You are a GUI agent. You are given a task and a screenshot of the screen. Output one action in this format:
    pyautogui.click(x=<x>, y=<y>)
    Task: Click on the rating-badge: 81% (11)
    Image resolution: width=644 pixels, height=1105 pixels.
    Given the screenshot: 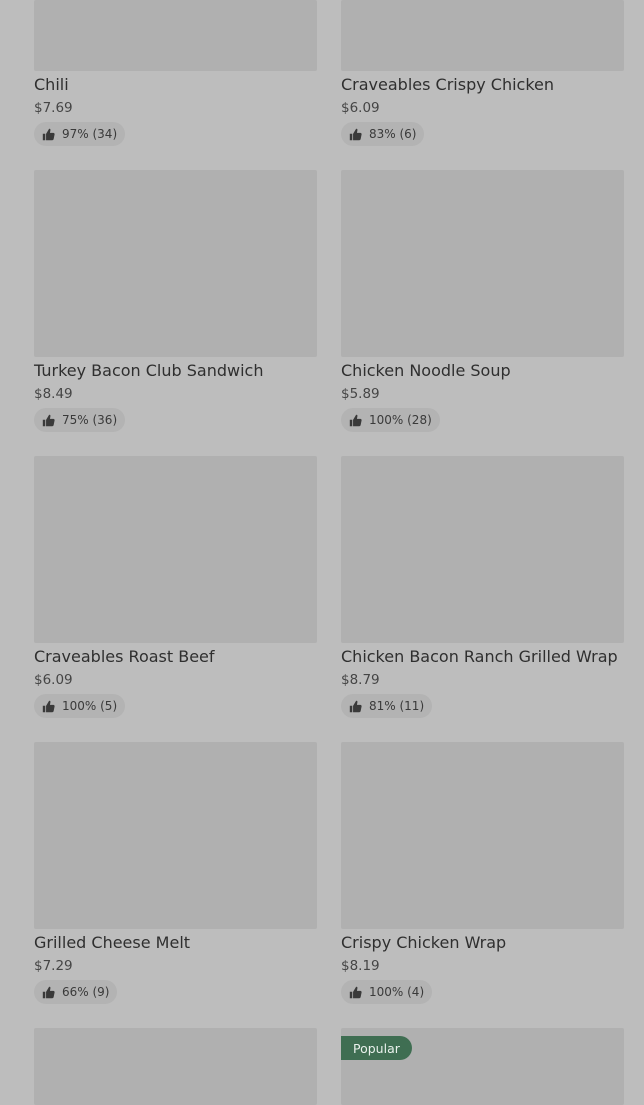 What is the action you would take?
    pyautogui.click(x=387, y=706)
    